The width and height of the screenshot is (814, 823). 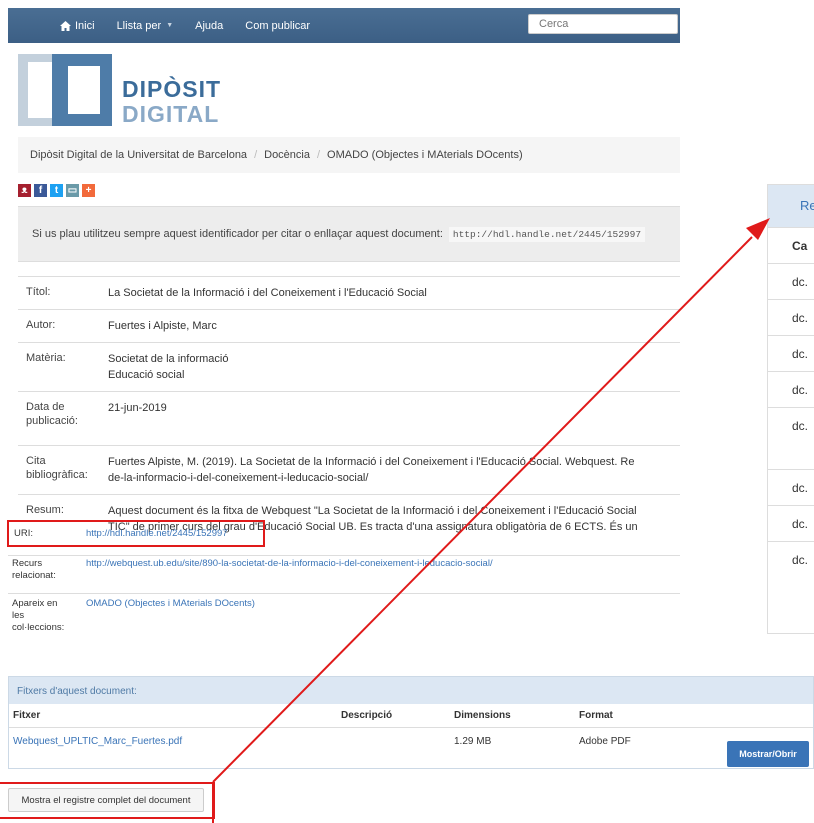 What do you see at coordinates (34, 575) in the screenshot?
I see `related-label: relacionat:` at bounding box center [34, 575].